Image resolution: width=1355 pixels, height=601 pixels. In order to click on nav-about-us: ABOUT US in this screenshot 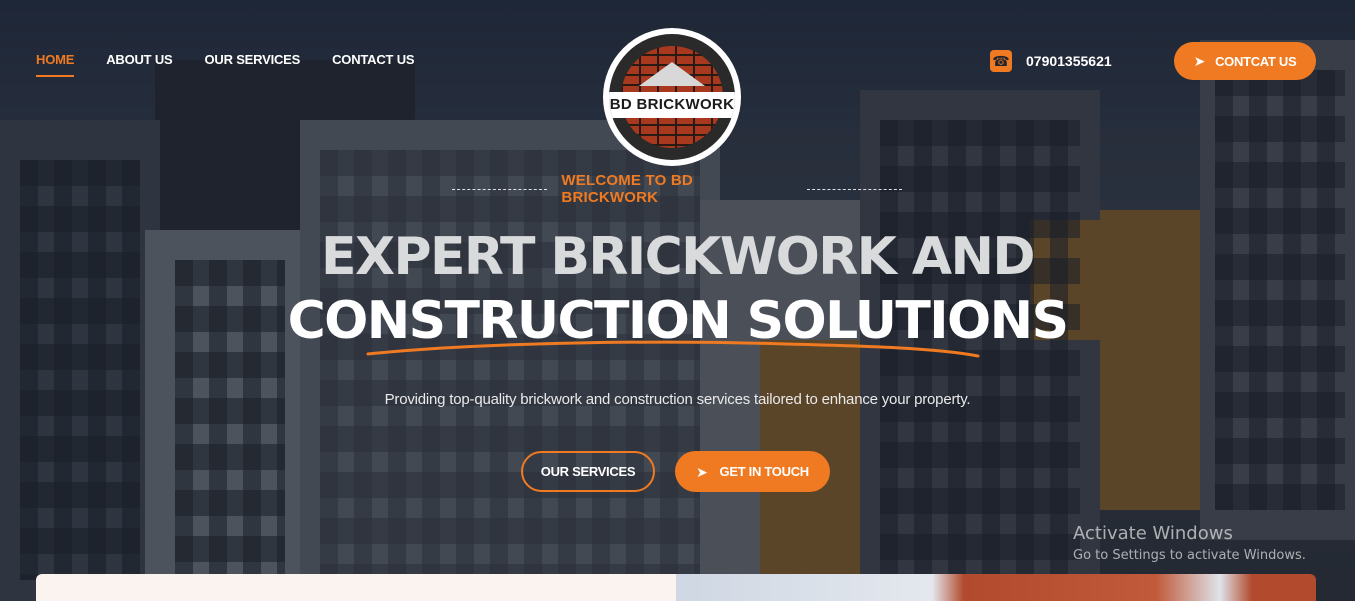, I will do `click(139, 64)`.